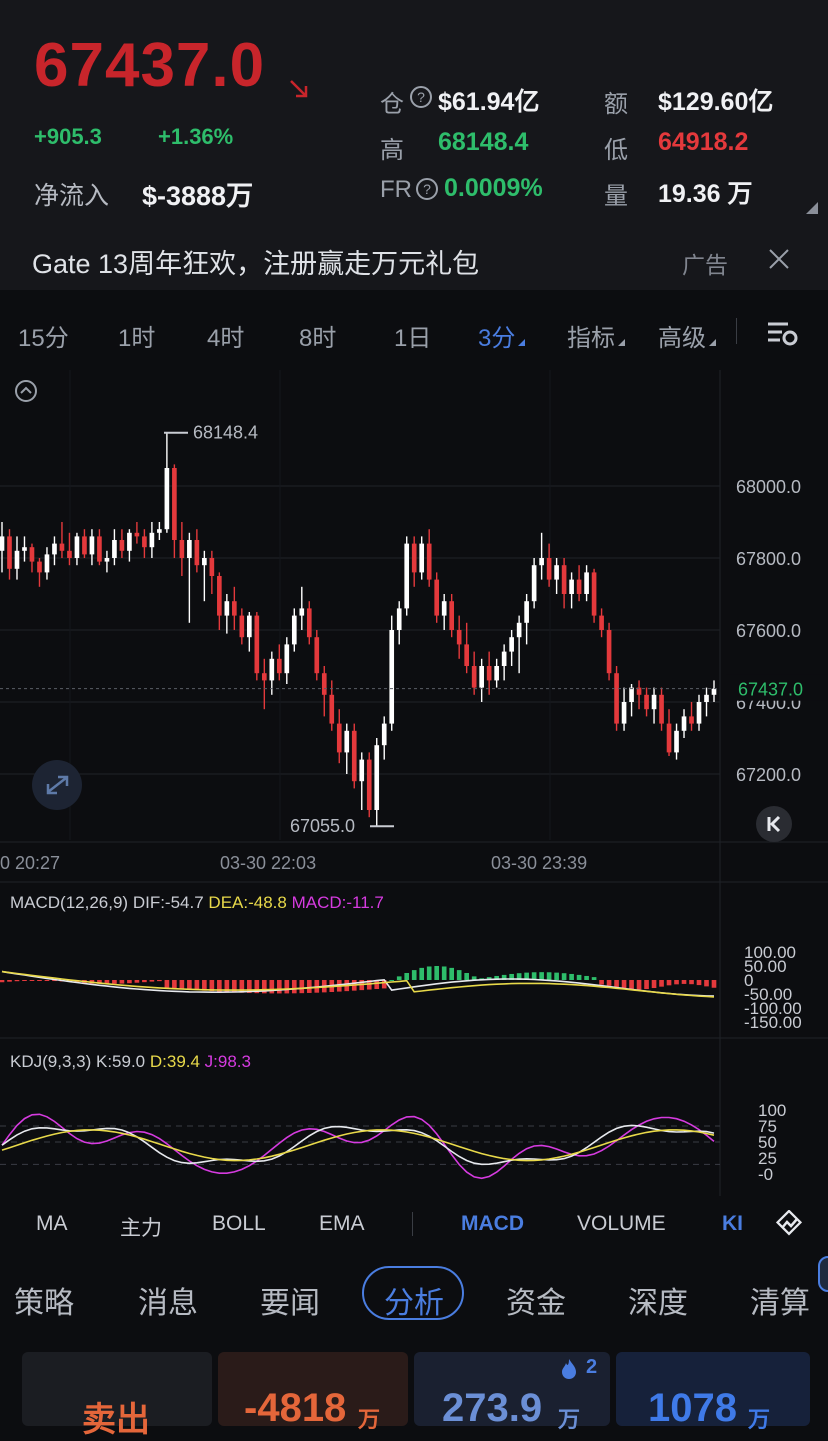 Image resolution: width=828 pixels, height=1441 pixels. What do you see at coordinates (317, 335) in the screenshot?
I see `tab-timeframe-3: 8时` at bounding box center [317, 335].